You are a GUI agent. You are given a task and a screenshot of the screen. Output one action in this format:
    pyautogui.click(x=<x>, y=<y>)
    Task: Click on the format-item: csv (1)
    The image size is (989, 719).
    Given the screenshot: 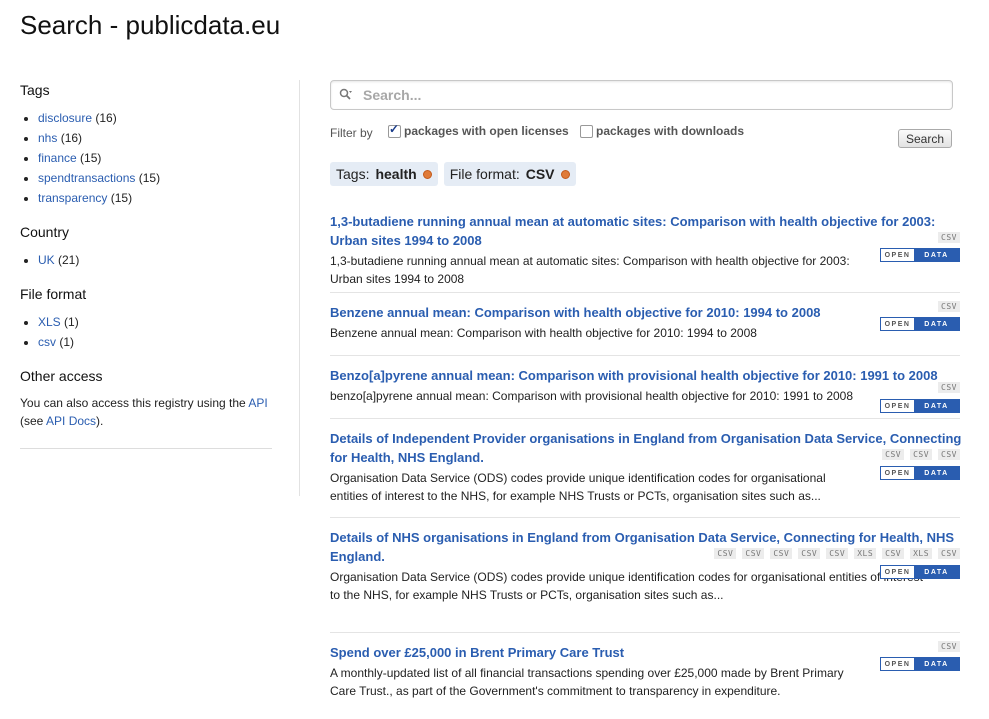 What is the action you would take?
    pyautogui.click(x=155, y=342)
    